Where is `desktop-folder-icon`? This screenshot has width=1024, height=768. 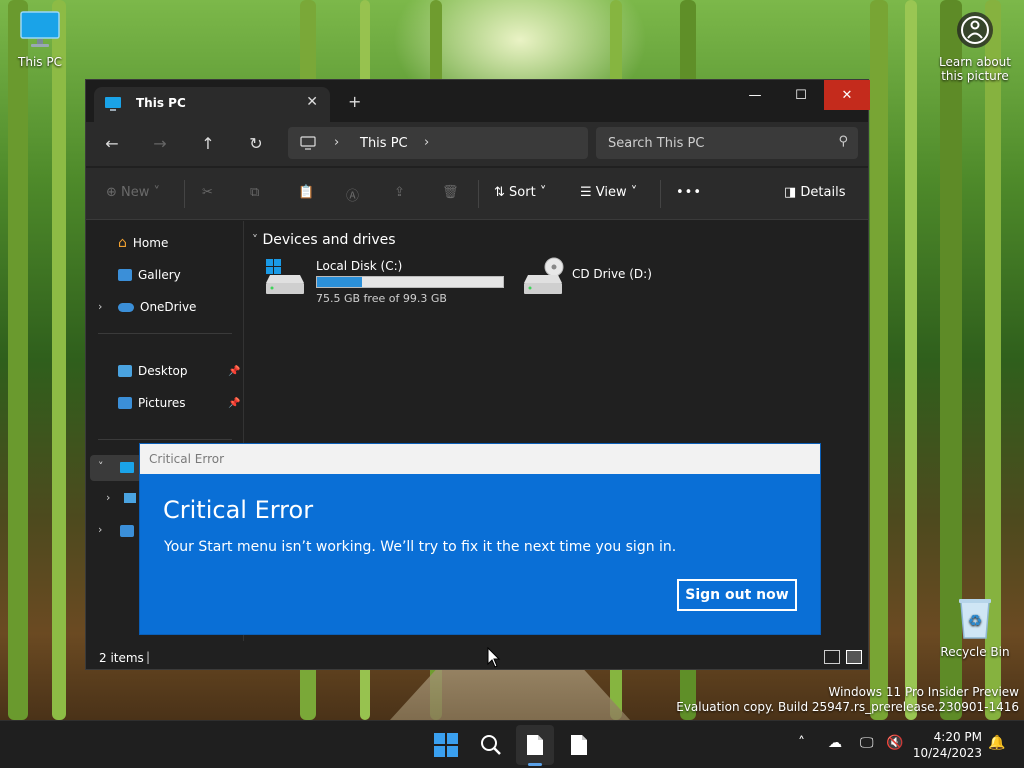 desktop-folder-icon is located at coordinates (125, 371).